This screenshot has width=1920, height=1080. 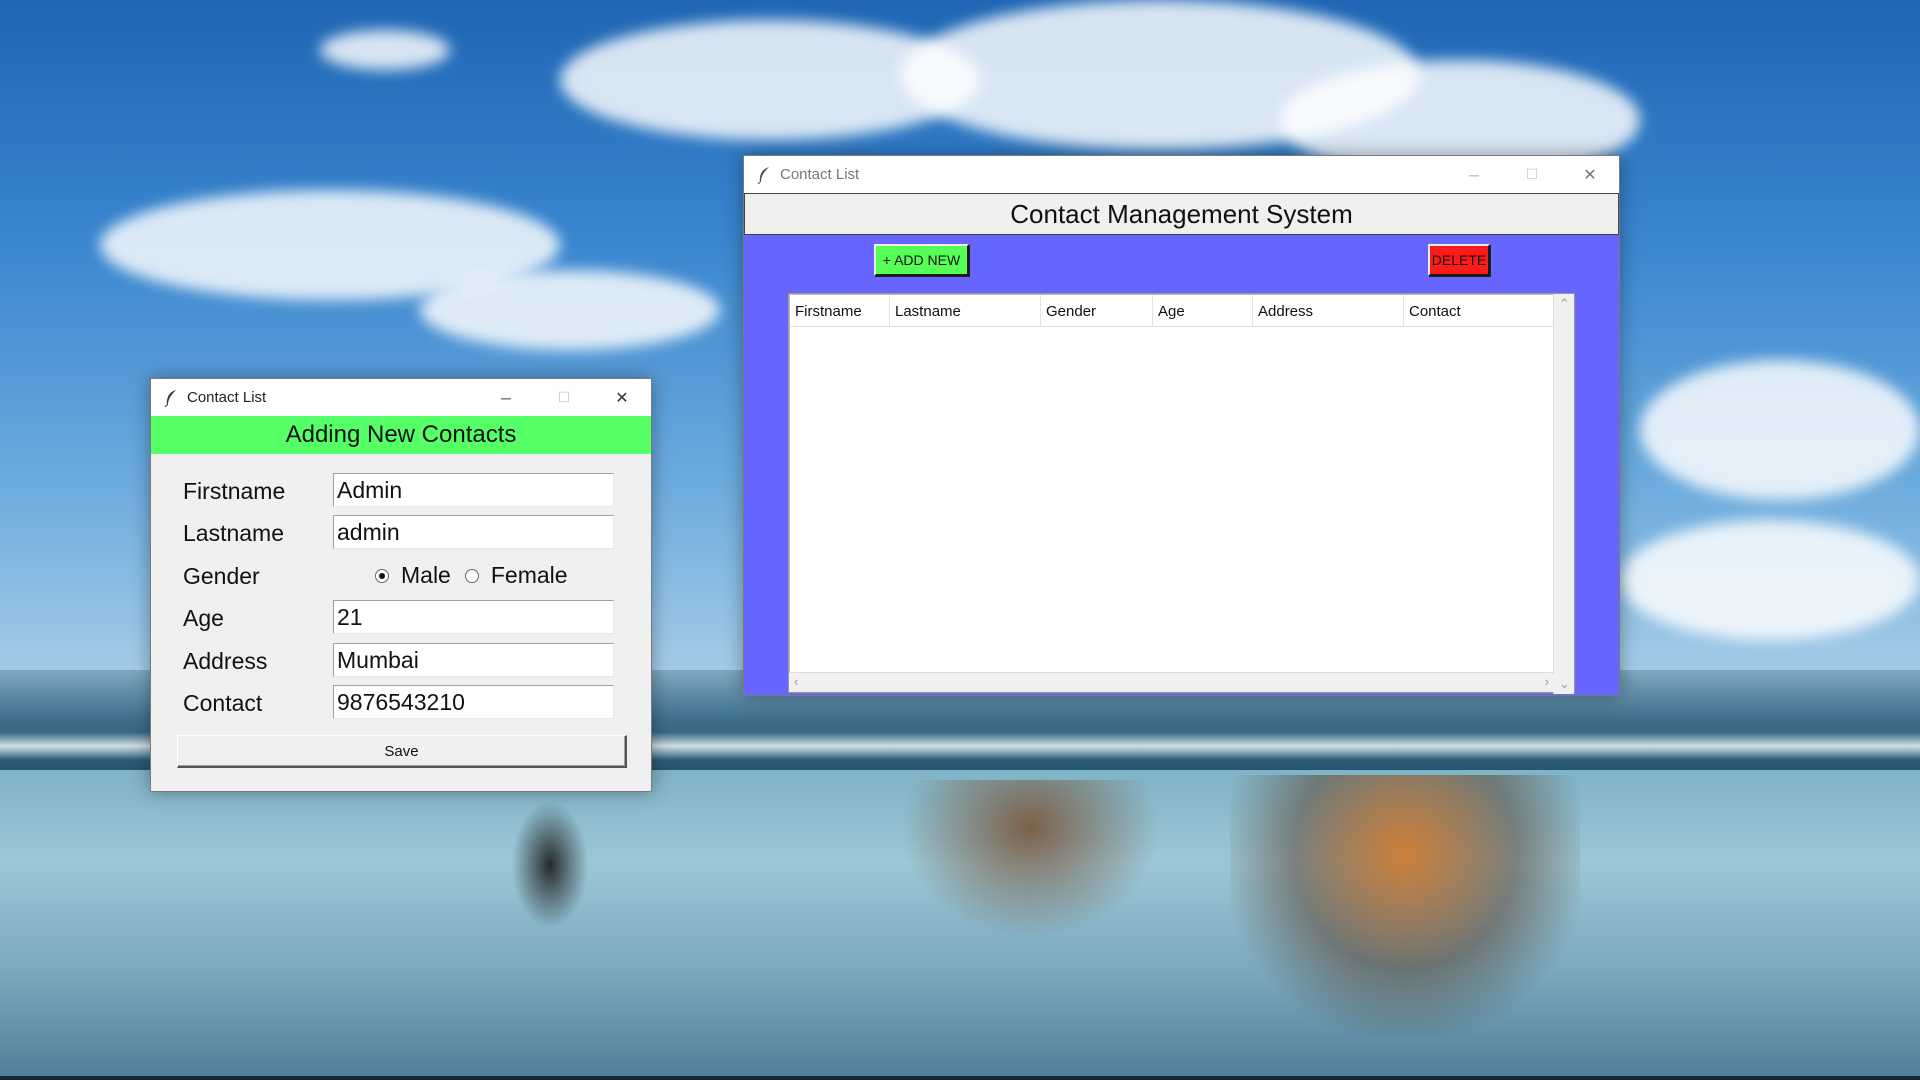 I want to click on delete-button: DELETE, so click(x=1459, y=260).